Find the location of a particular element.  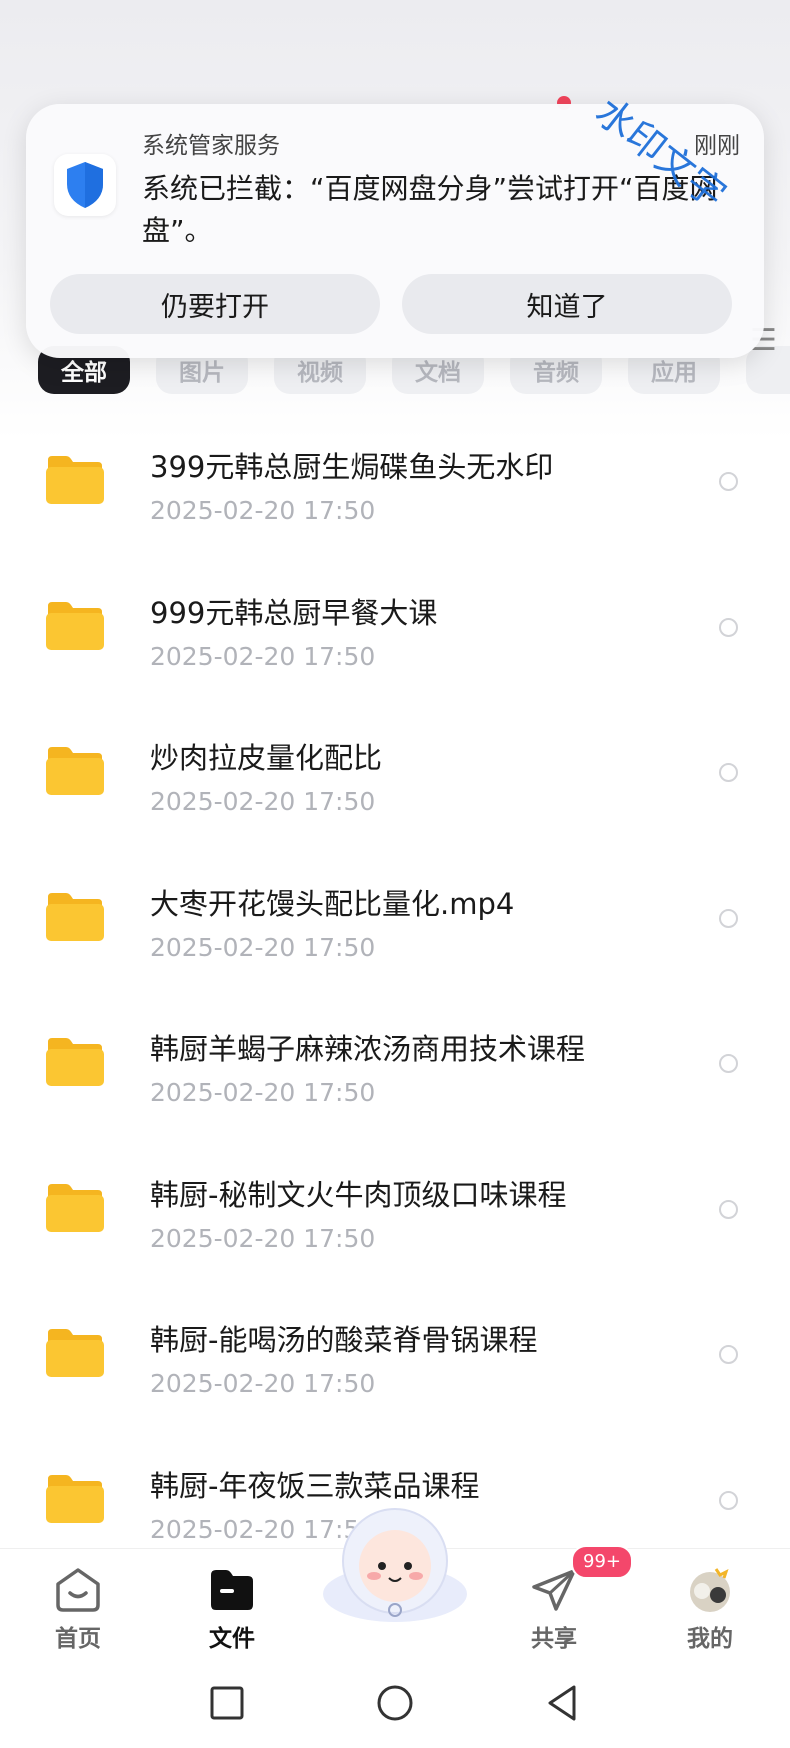

back-button is located at coordinates (563, 1703).